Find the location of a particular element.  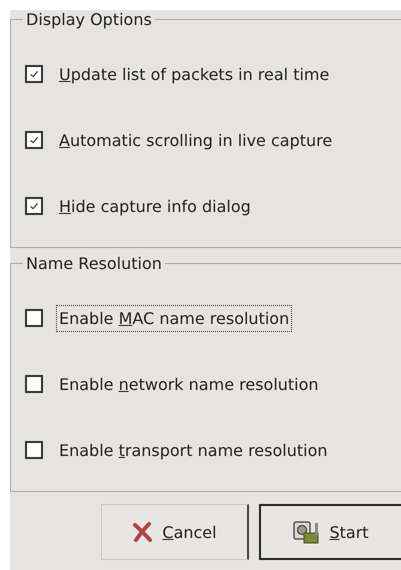

checkbox-label: Update list of packets in real time is located at coordinates (194, 74).